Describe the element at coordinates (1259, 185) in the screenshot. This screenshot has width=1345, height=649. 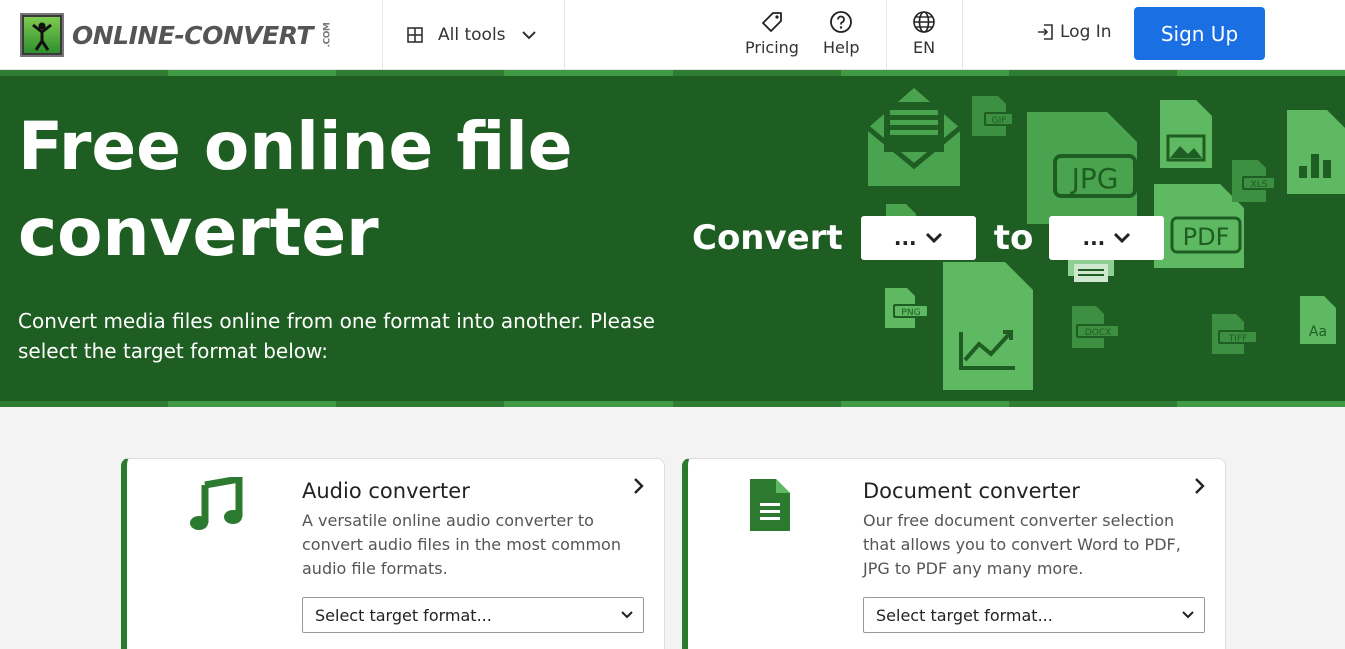
I see `xls-tag: XLS` at that location.